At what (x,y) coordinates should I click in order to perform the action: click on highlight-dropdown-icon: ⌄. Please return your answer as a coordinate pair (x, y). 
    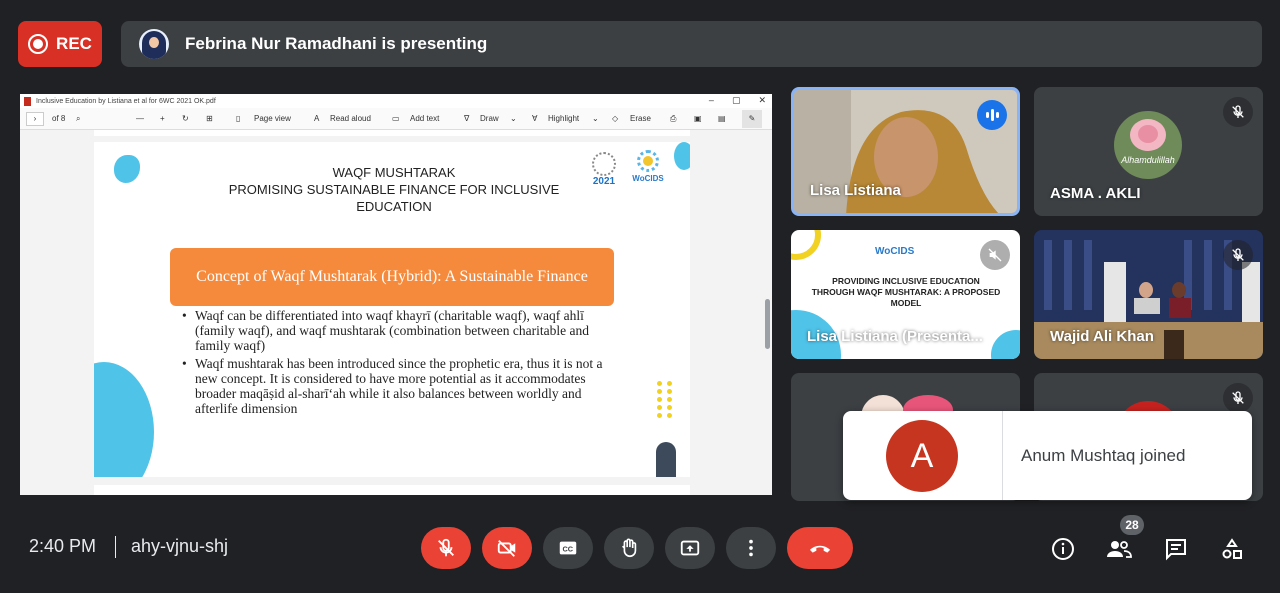
    Looking at the image, I should click on (595, 118).